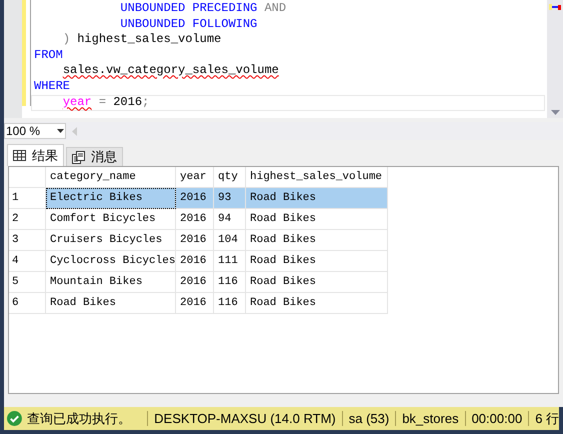 This screenshot has width=563, height=434. I want to click on sql-identifier: sales.vw_category_sales_volume, so click(170, 70).